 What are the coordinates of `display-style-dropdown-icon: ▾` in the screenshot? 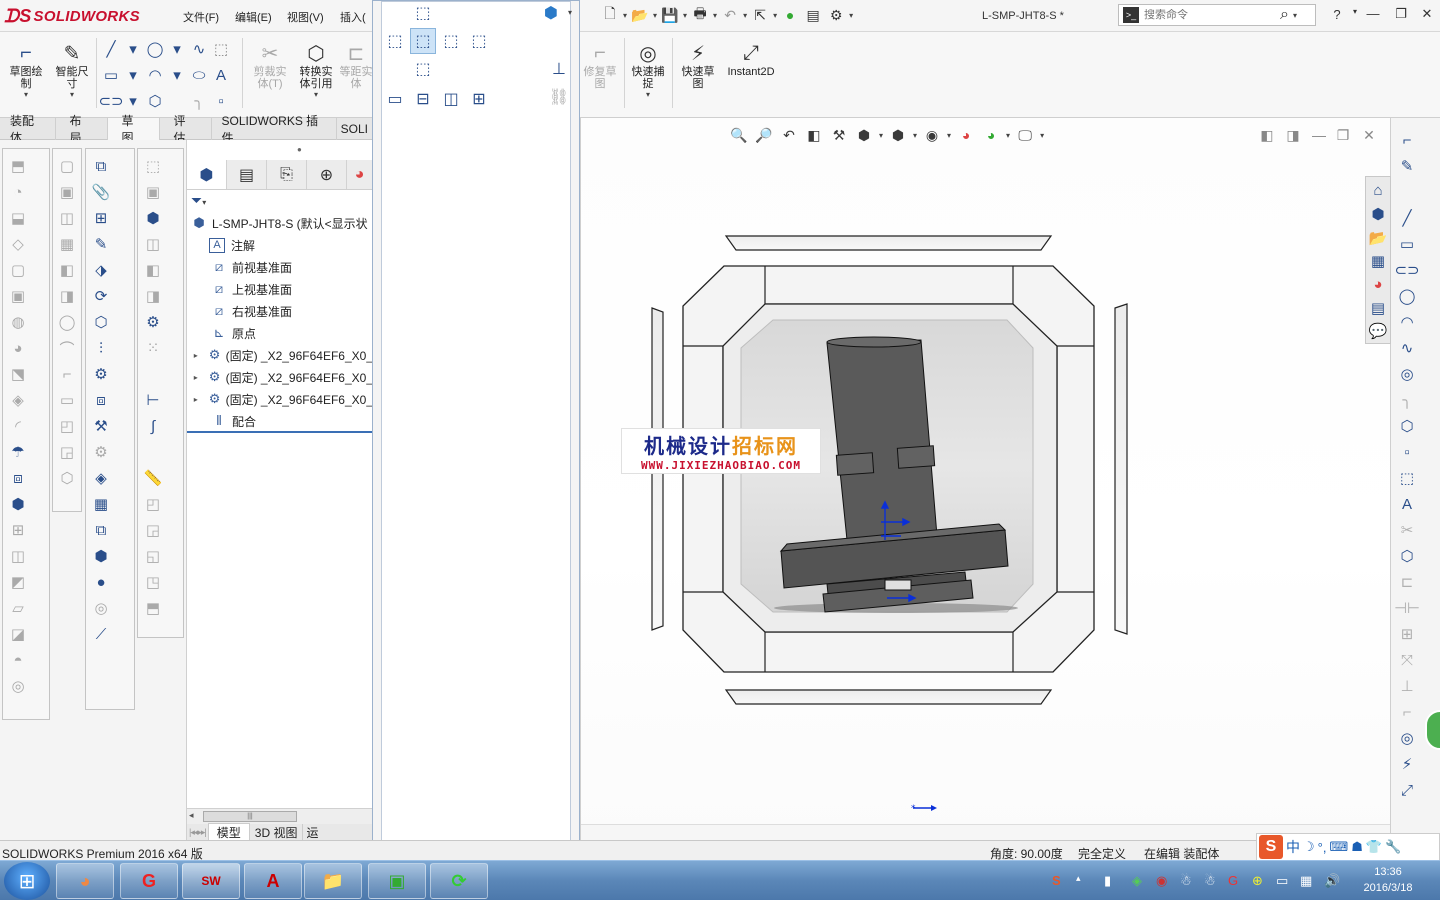 It's located at (915, 135).